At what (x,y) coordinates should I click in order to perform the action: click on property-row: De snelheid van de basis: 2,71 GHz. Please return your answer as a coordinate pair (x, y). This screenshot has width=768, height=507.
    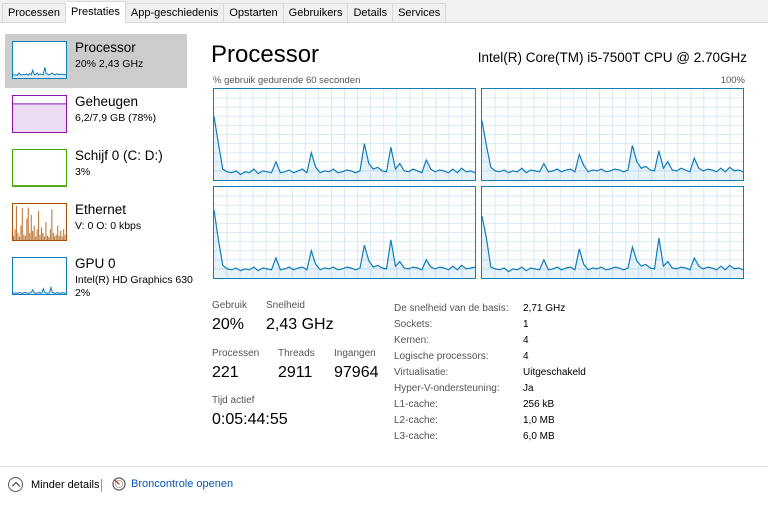
    Looking at the image, I should click on (494, 309).